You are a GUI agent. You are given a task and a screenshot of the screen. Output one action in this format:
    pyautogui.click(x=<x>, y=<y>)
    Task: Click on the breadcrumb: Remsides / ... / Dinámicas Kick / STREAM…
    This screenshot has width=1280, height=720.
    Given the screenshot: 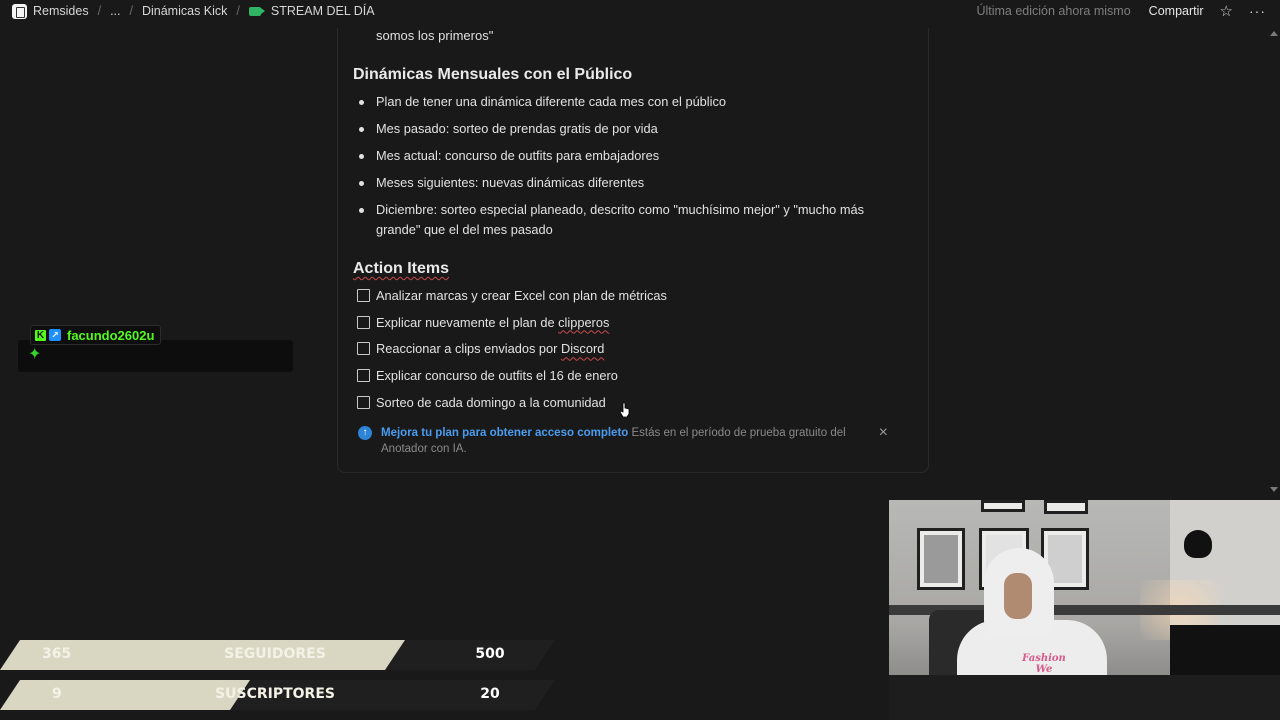 What is the action you would take?
    pyautogui.click(x=187, y=11)
    